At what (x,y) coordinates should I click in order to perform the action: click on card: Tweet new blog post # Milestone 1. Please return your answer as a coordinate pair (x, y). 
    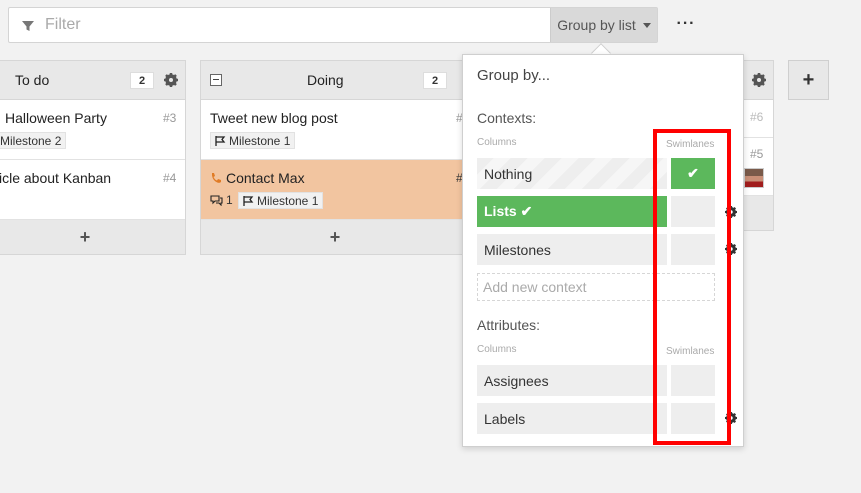
    Looking at the image, I should click on (335, 130).